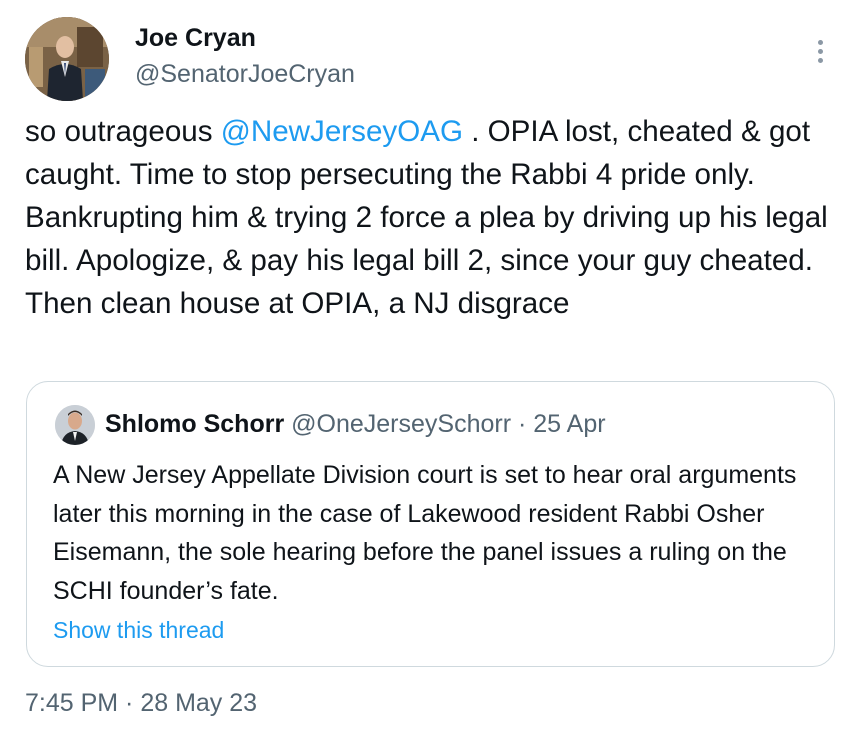 The height and width of the screenshot is (743, 863). What do you see at coordinates (141, 703) in the screenshot?
I see `tweet-timestamp: 7:45 PM · 28 May 23` at bounding box center [141, 703].